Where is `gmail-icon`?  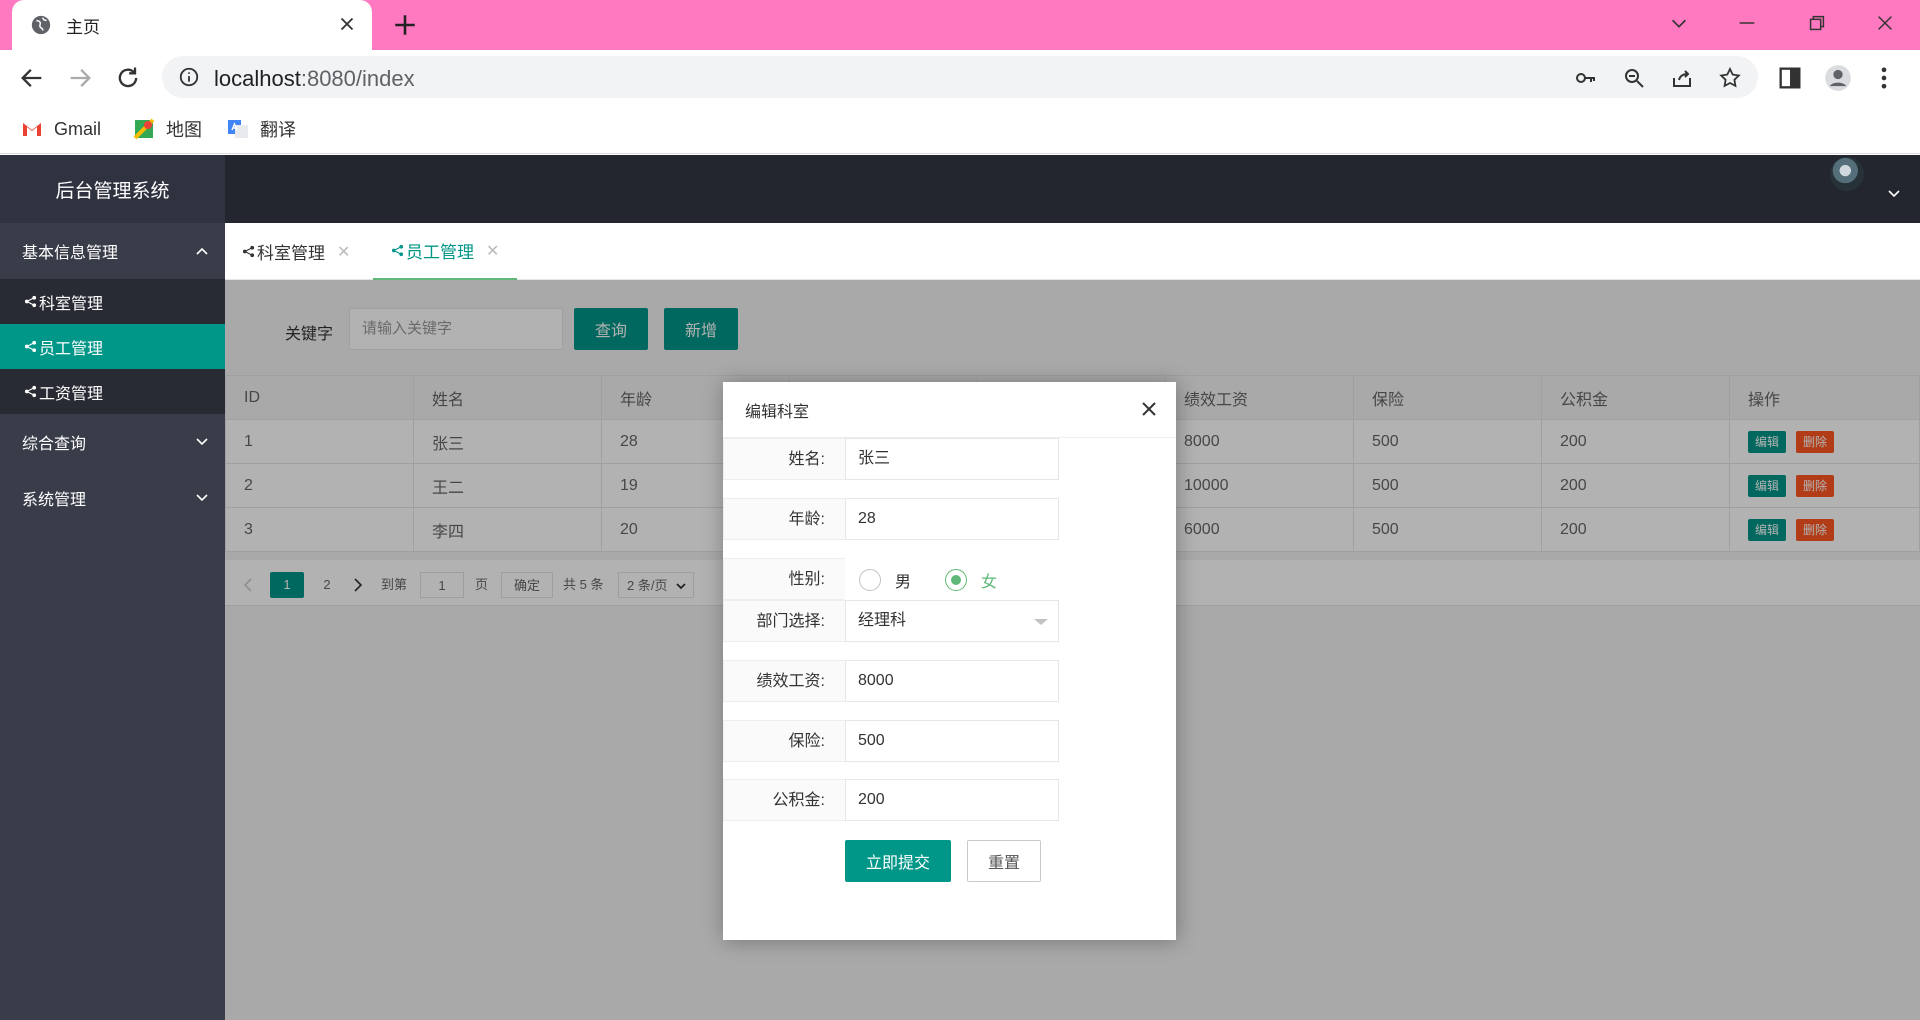
gmail-icon is located at coordinates (32, 129).